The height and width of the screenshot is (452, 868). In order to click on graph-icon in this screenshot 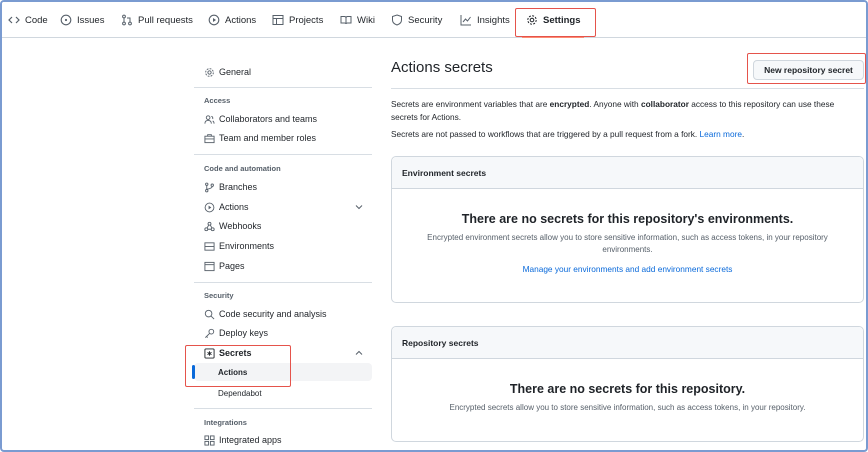, I will do `click(465, 20)`.